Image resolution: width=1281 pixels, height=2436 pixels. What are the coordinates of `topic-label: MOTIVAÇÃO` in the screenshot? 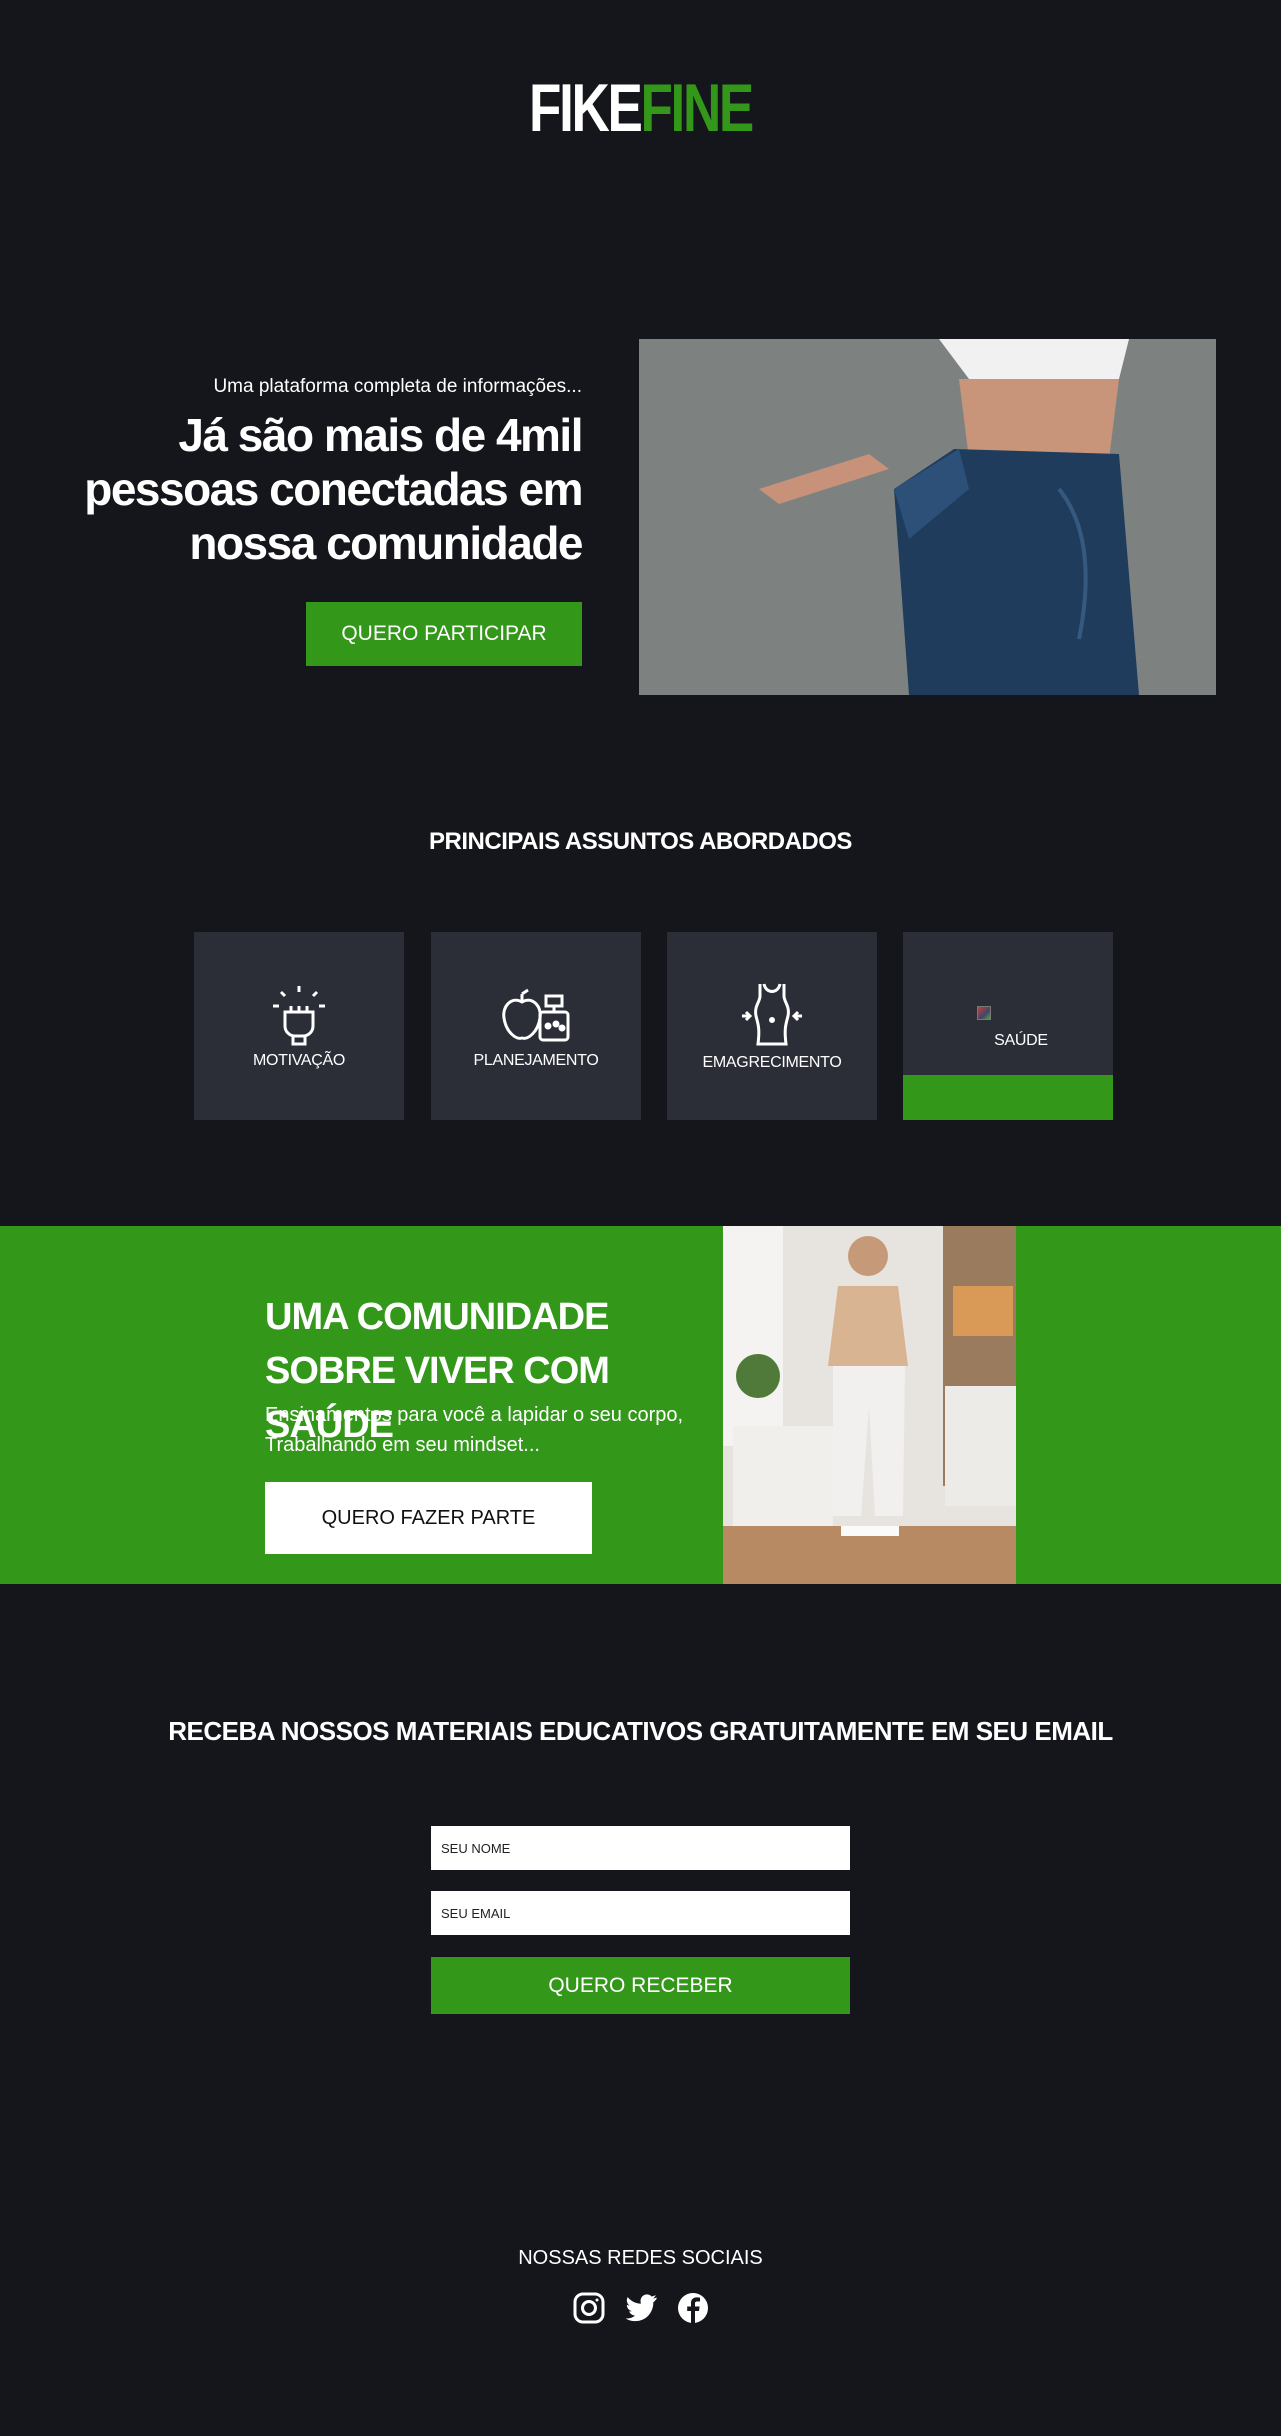 It's located at (299, 1060).